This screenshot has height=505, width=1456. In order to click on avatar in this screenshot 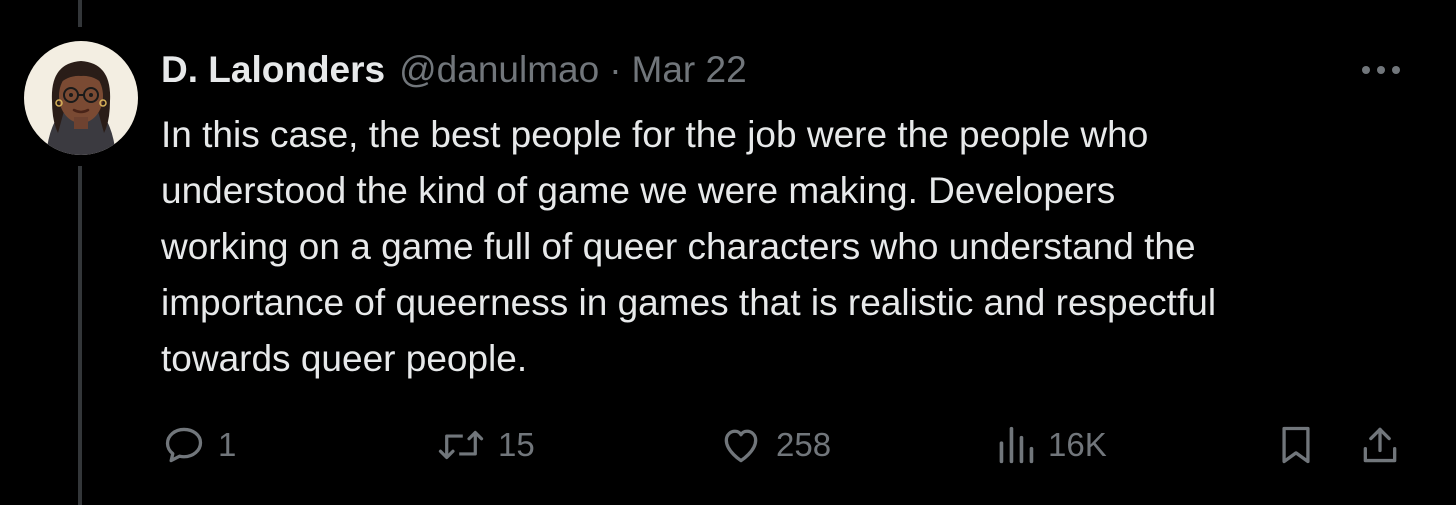, I will do `click(81, 98)`.